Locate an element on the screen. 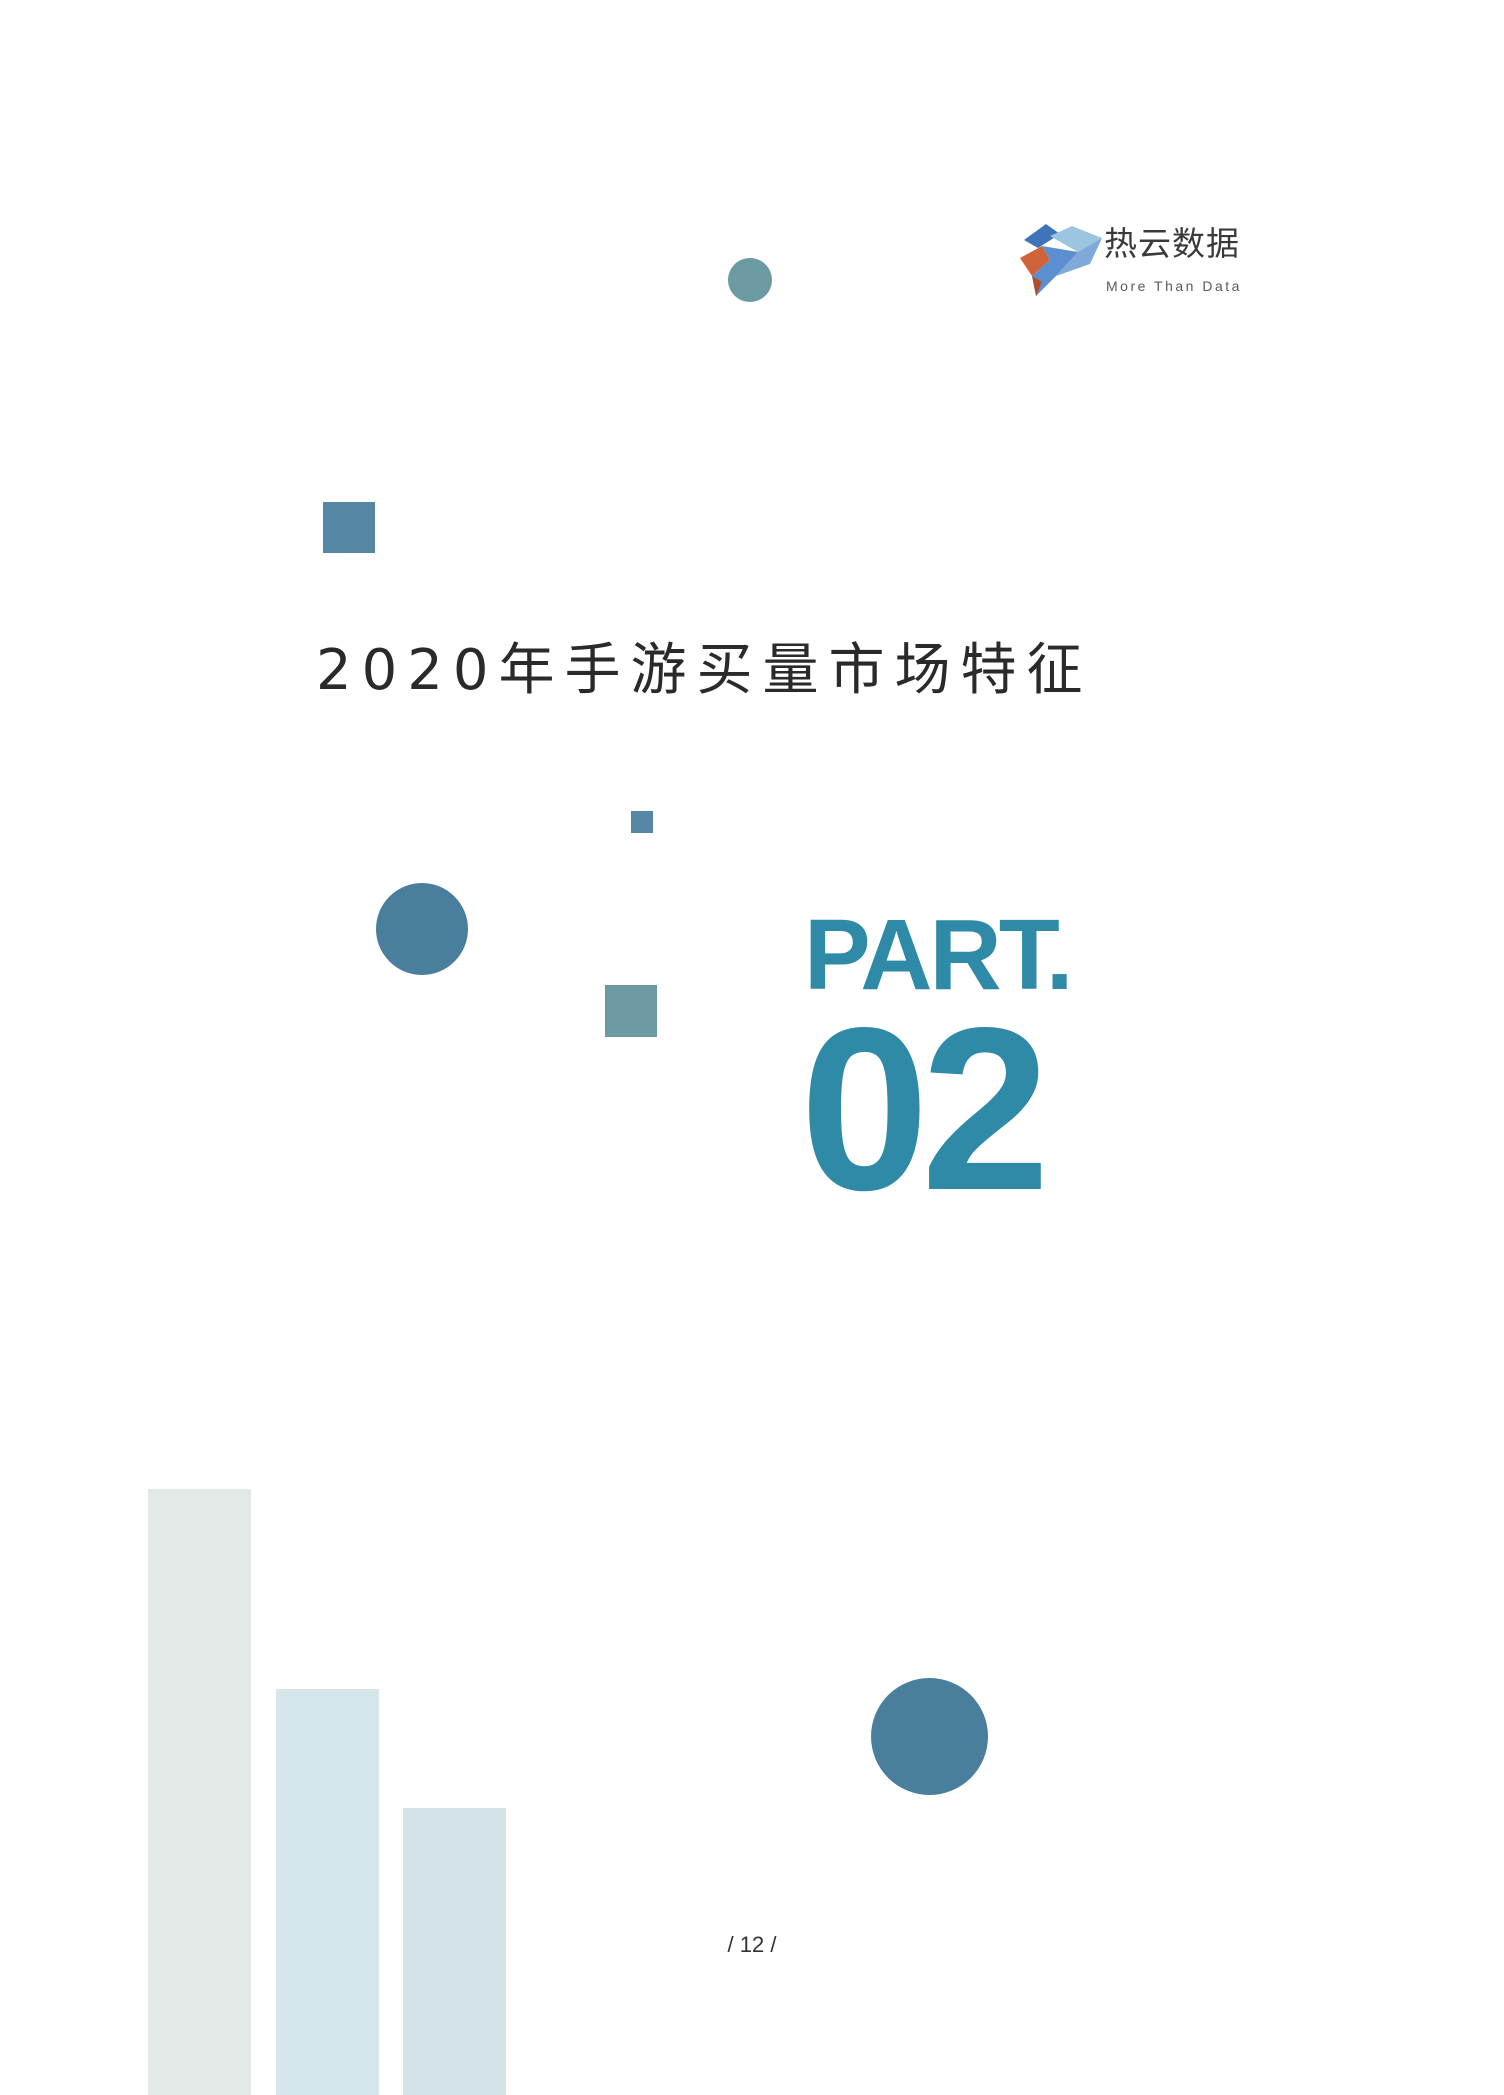 Image resolution: width=1504 pixels, height=2095 pixels. decorative-bar-medium is located at coordinates (327, 1892).